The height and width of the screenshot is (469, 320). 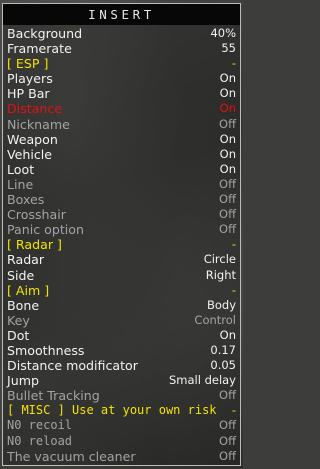 I want to click on option-label: HP Bar, so click(x=28, y=94).